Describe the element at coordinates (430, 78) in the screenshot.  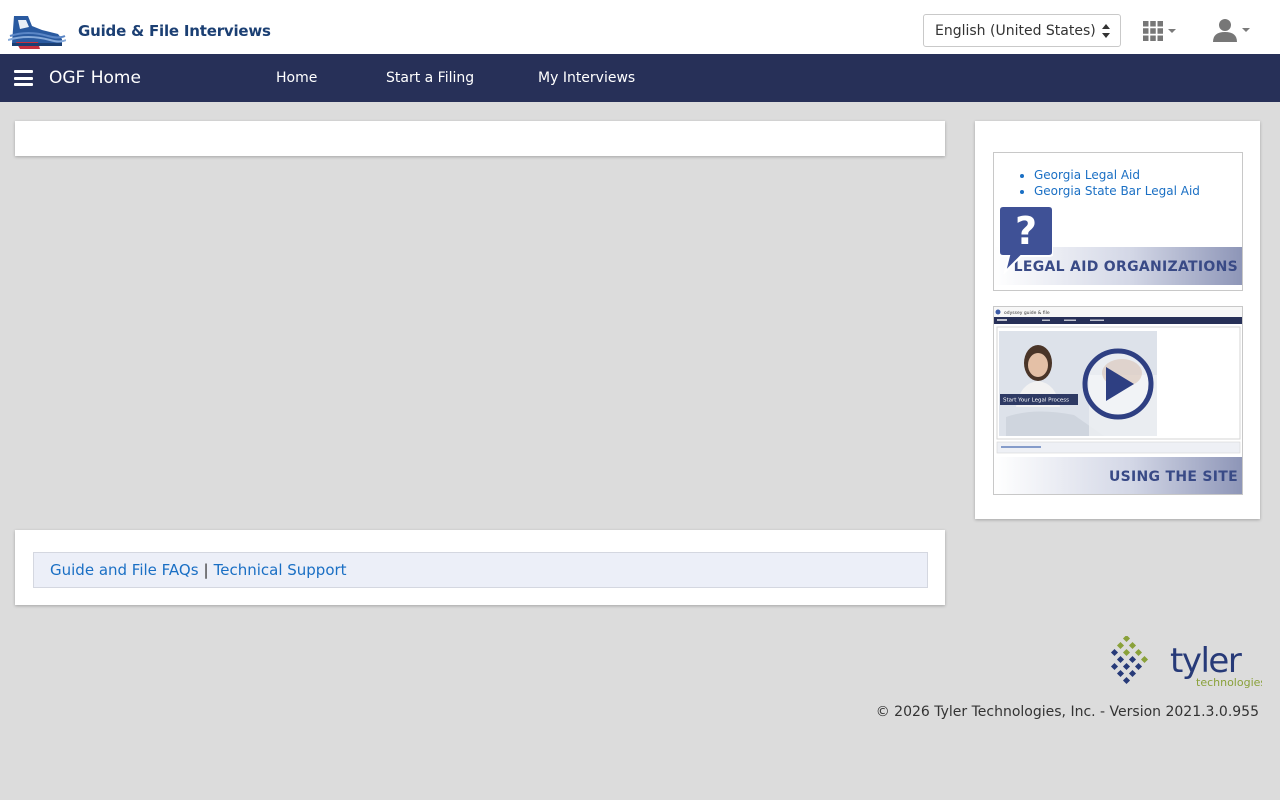
I see `nav-link-start-filing: Start a Filing` at that location.